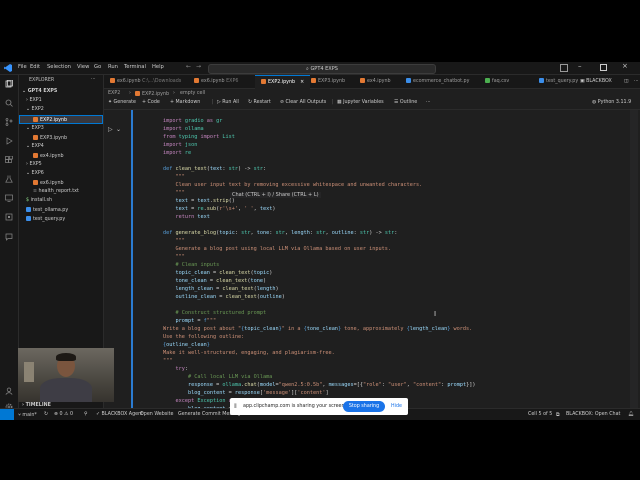 This screenshot has width=640, height=480. I want to click on tree-file: ≡ health_report.txt, so click(56, 191).